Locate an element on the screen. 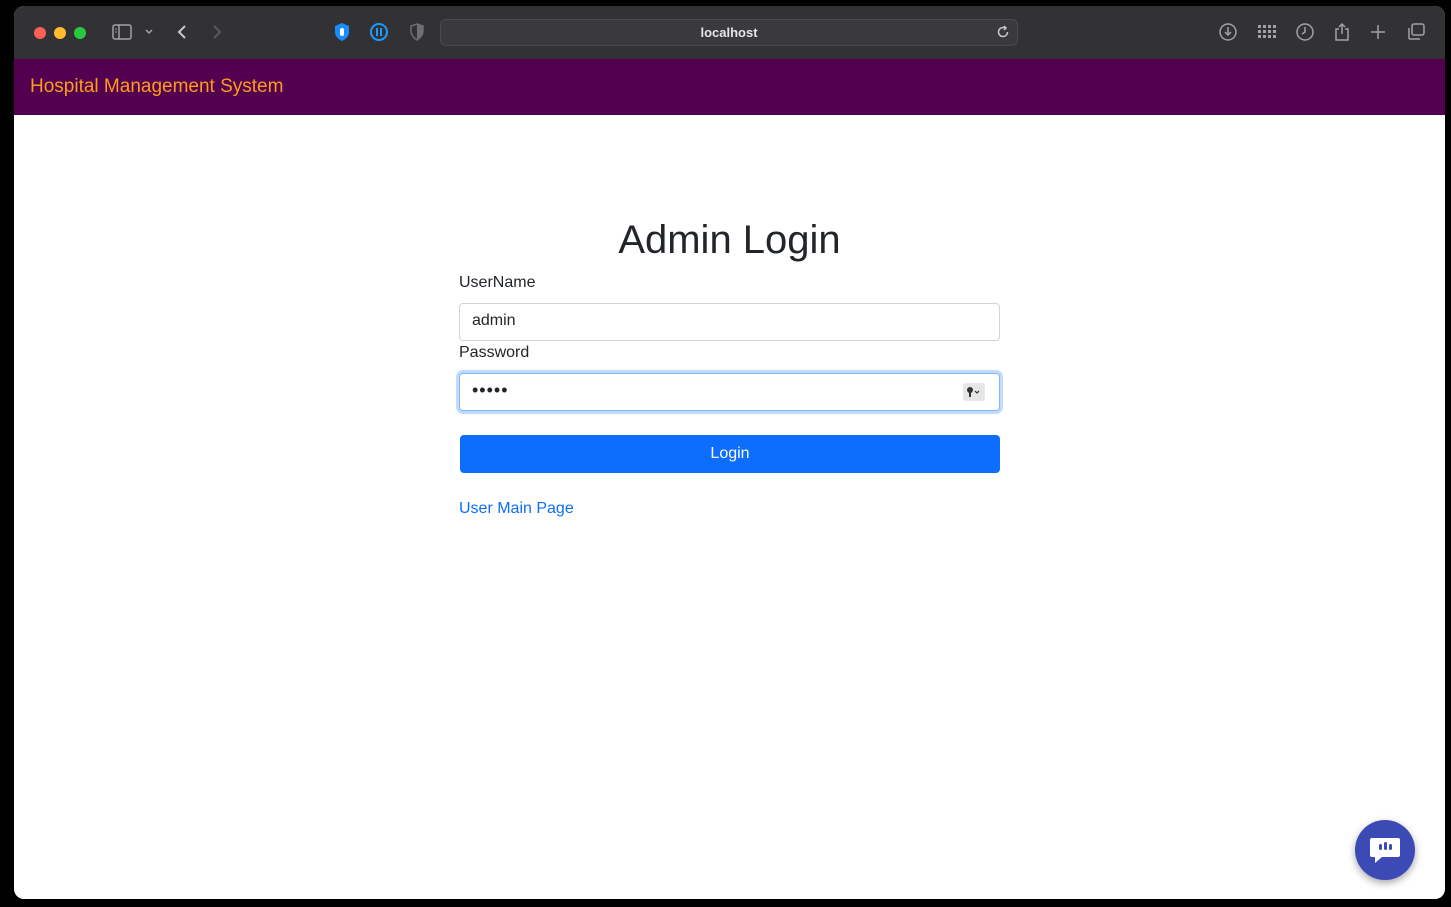 The width and height of the screenshot is (1451, 907). close-window-button is located at coordinates (40, 33).